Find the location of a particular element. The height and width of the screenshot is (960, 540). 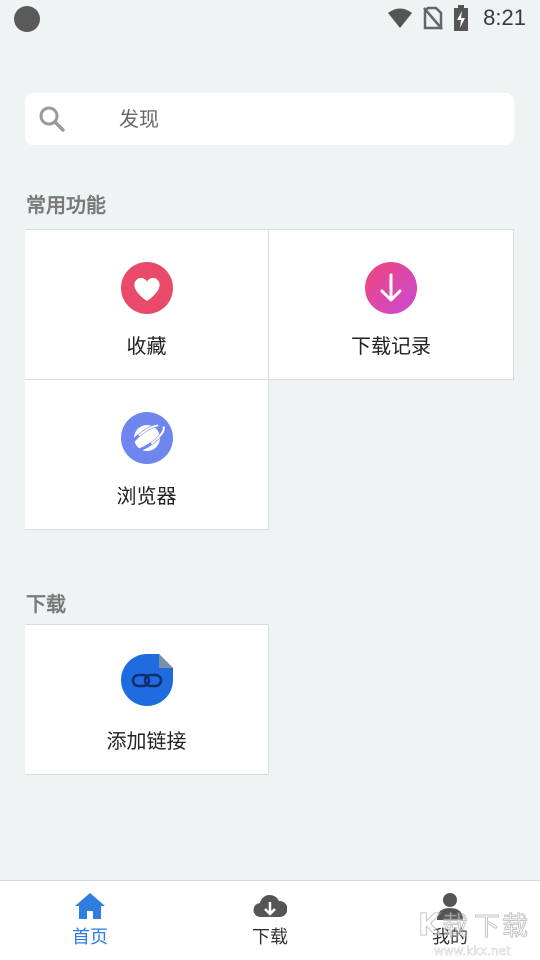

download-history-tile: 下载记录 is located at coordinates (391, 304).